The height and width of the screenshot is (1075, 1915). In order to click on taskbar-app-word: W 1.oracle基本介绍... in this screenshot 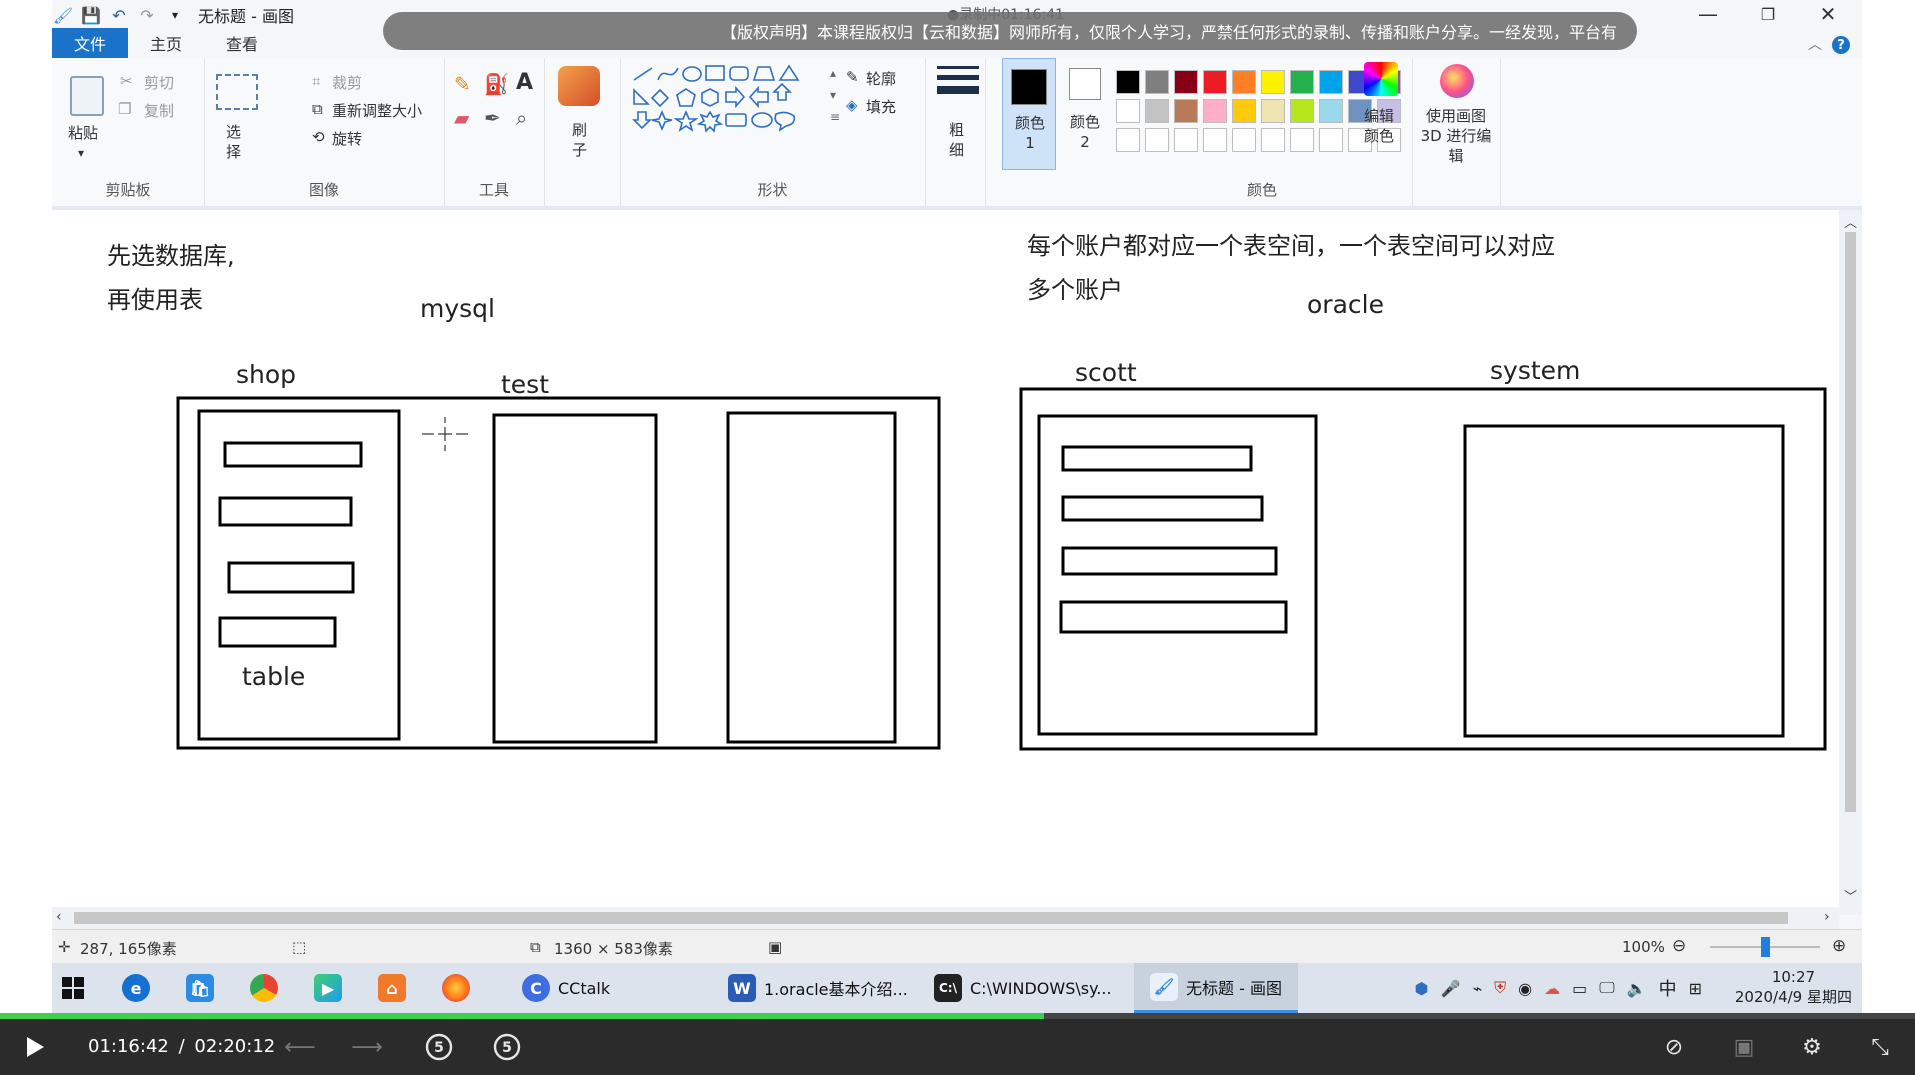, I will do `click(818, 988)`.